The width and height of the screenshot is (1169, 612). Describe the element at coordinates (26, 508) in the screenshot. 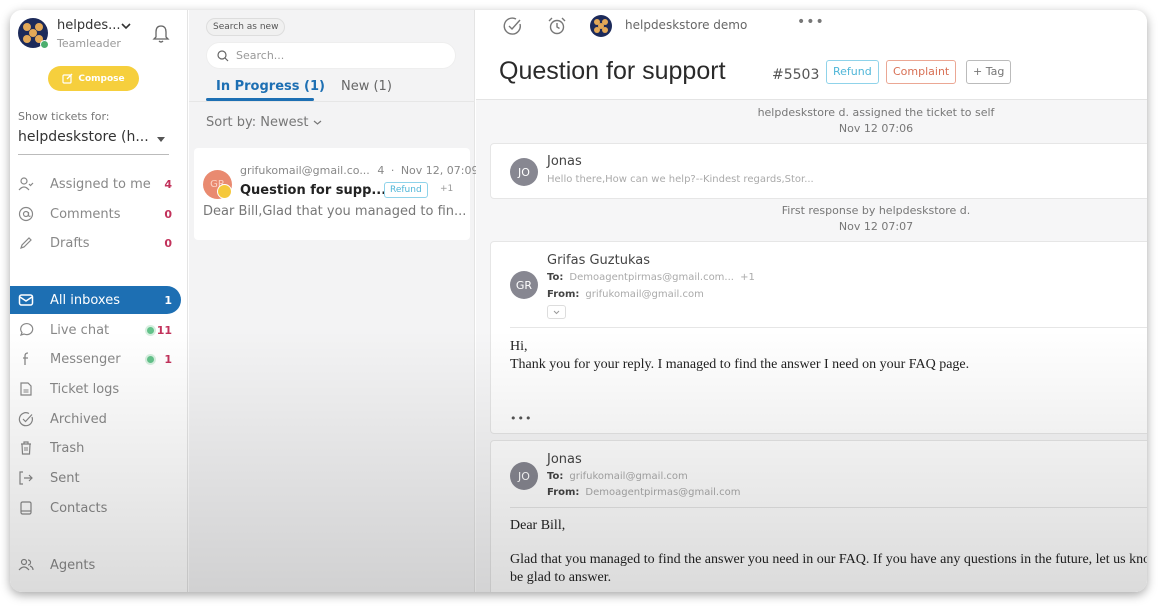

I see `book-icon` at that location.